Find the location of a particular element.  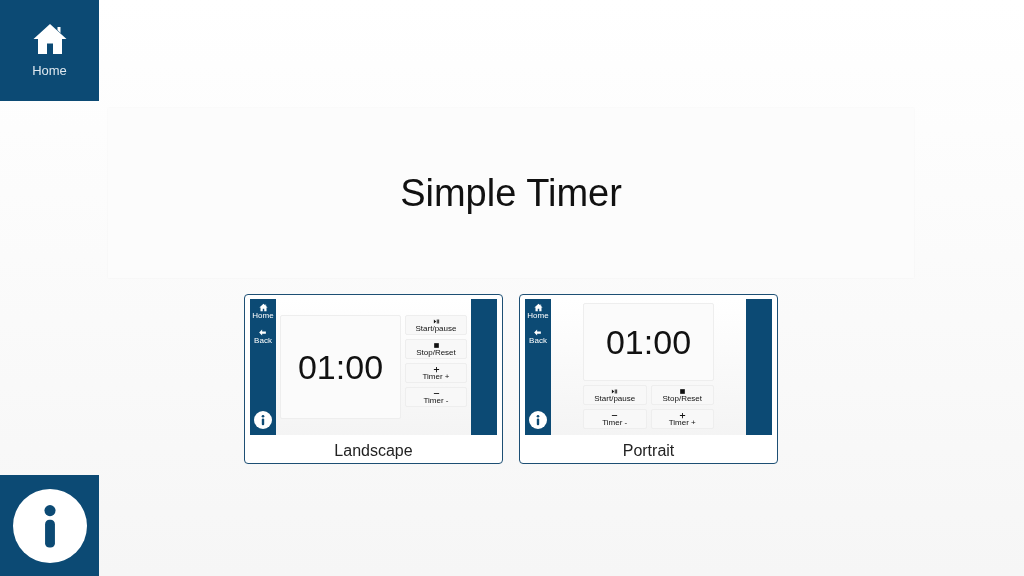

home-button: Home is located at coordinates (49, 50).